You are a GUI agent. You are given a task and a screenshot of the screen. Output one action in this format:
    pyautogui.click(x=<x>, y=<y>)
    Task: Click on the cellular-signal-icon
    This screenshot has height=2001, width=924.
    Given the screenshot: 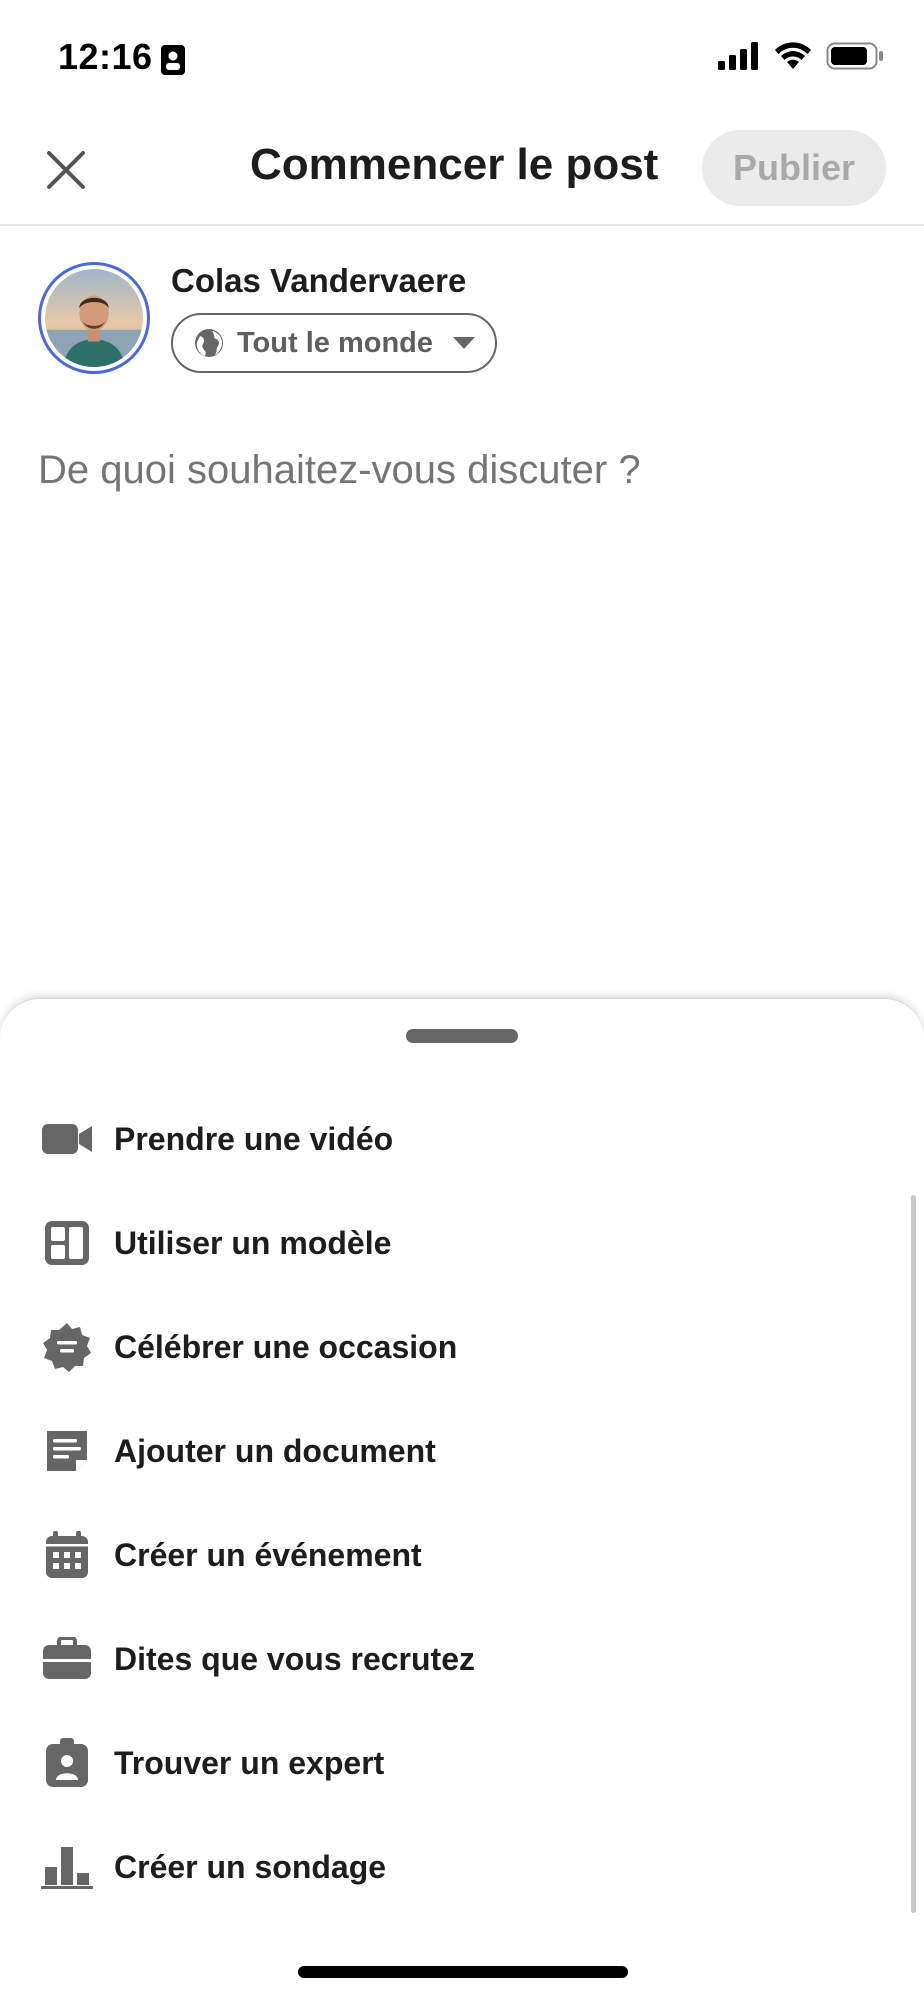 What is the action you would take?
    pyautogui.click(x=739, y=58)
    